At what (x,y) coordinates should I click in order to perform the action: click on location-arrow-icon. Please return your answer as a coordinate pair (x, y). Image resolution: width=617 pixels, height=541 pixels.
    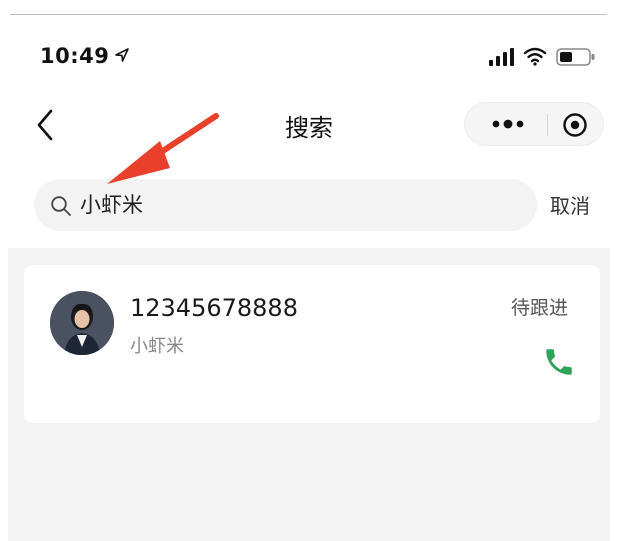
    Looking at the image, I should click on (122, 55).